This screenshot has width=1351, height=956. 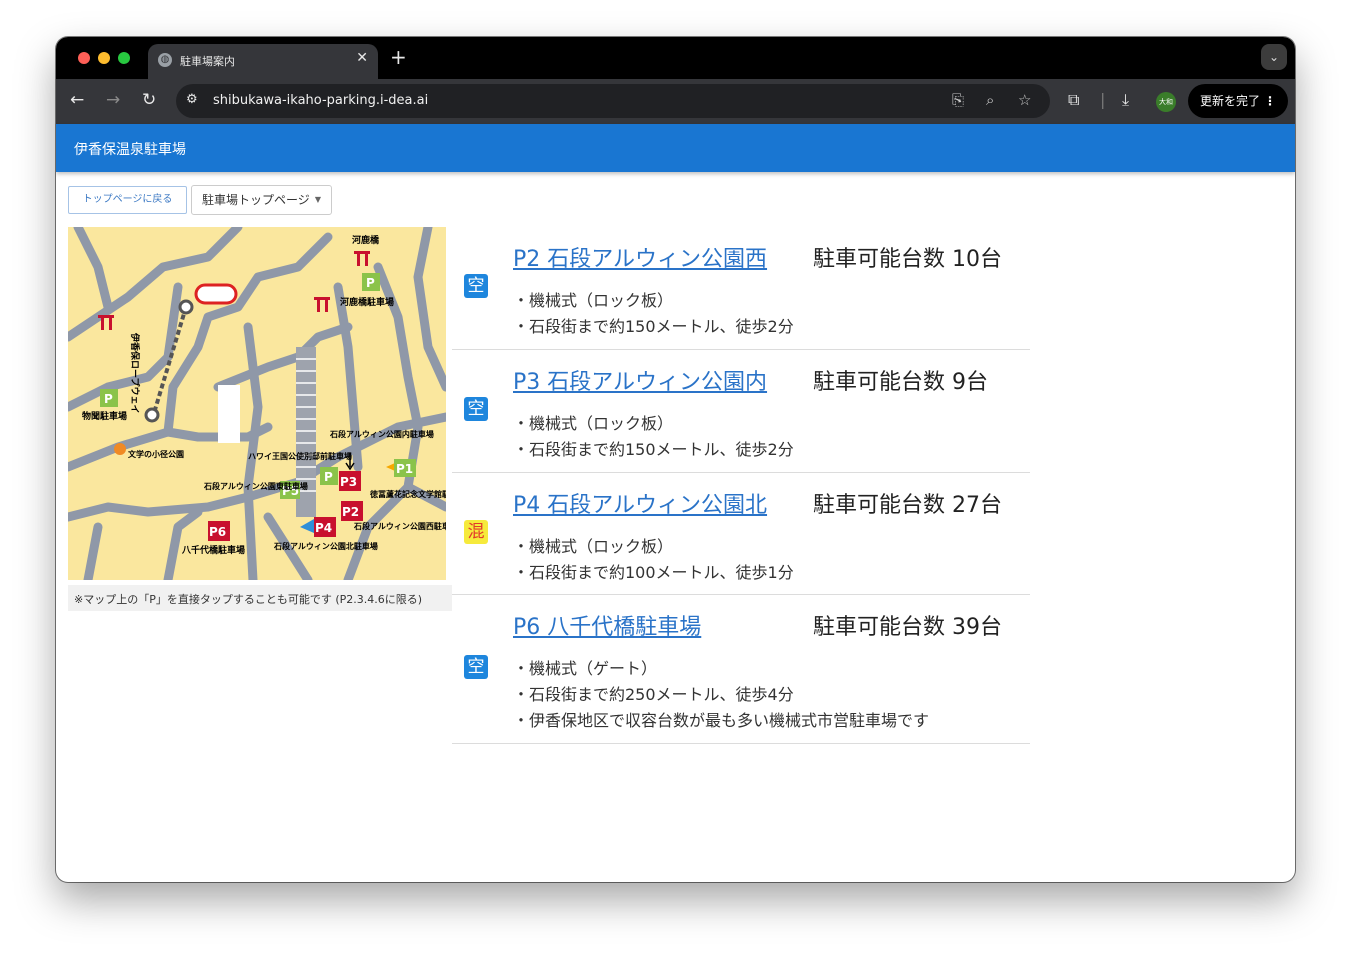 I want to click on parking-lot-link: P6 八千代橋駐車場, so click(x=607, y=625).